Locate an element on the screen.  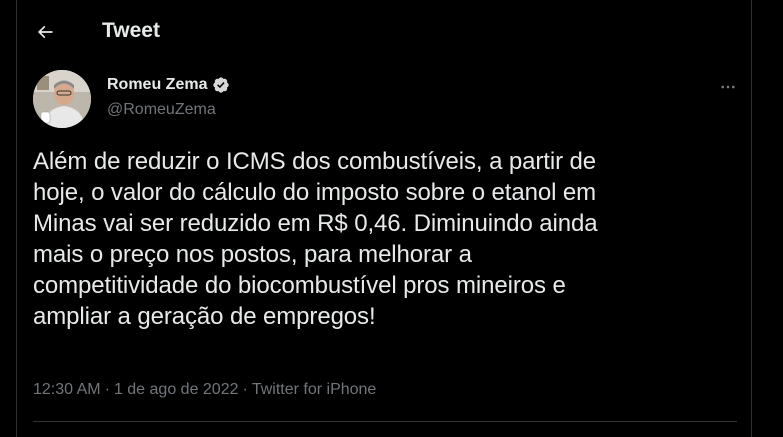
tweet-date: 1 de ago de 2022 is located at coordinates (176, 390).